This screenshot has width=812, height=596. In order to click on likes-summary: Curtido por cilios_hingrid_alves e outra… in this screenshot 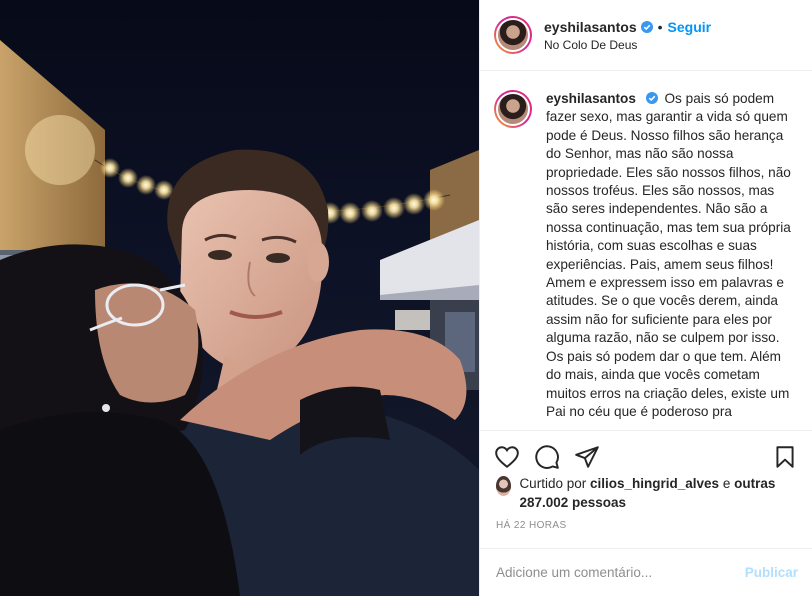, I will do `click(649, 493)`.